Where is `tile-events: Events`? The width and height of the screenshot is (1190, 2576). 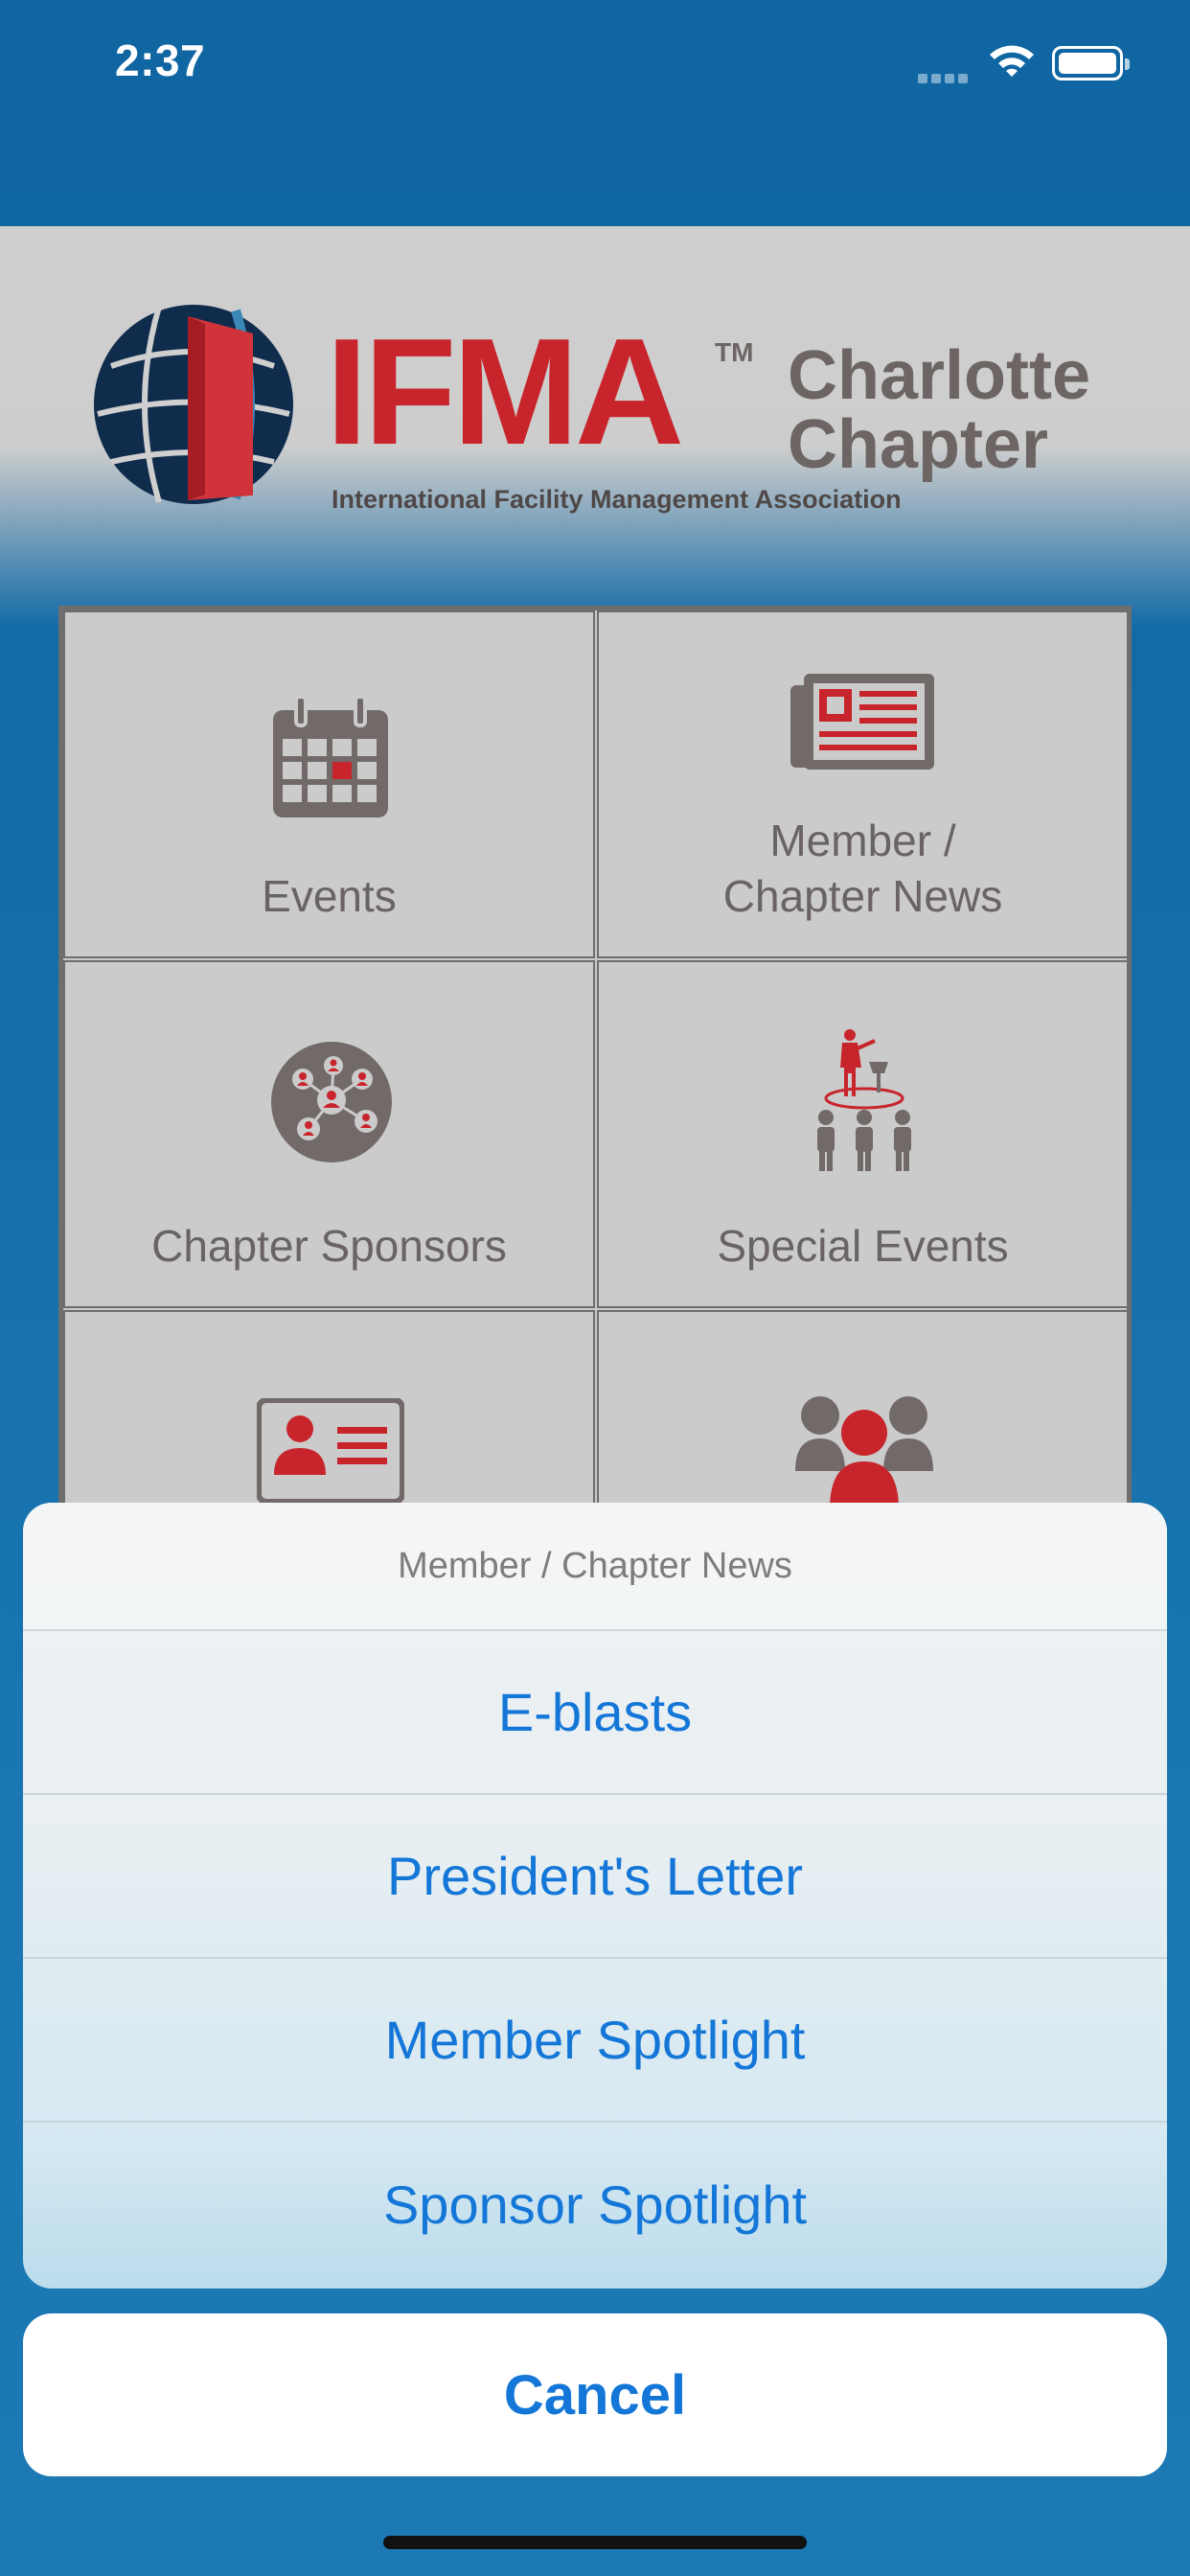 tile-events: Events is located at coordinates (329, 784).